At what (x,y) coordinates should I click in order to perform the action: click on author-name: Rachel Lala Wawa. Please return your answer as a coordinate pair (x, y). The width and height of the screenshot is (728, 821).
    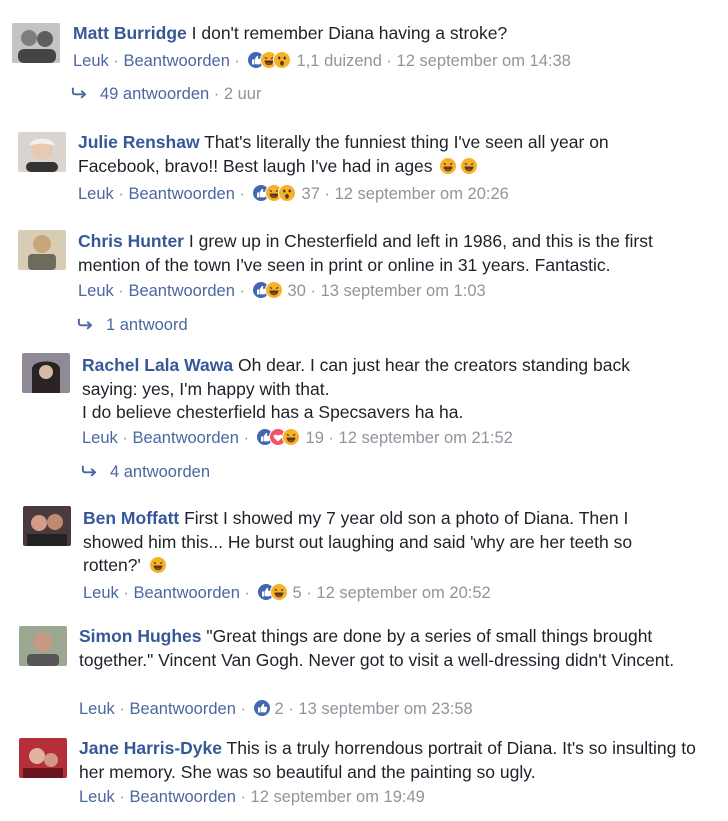
    Looking at the image, I should click on (157, 365).